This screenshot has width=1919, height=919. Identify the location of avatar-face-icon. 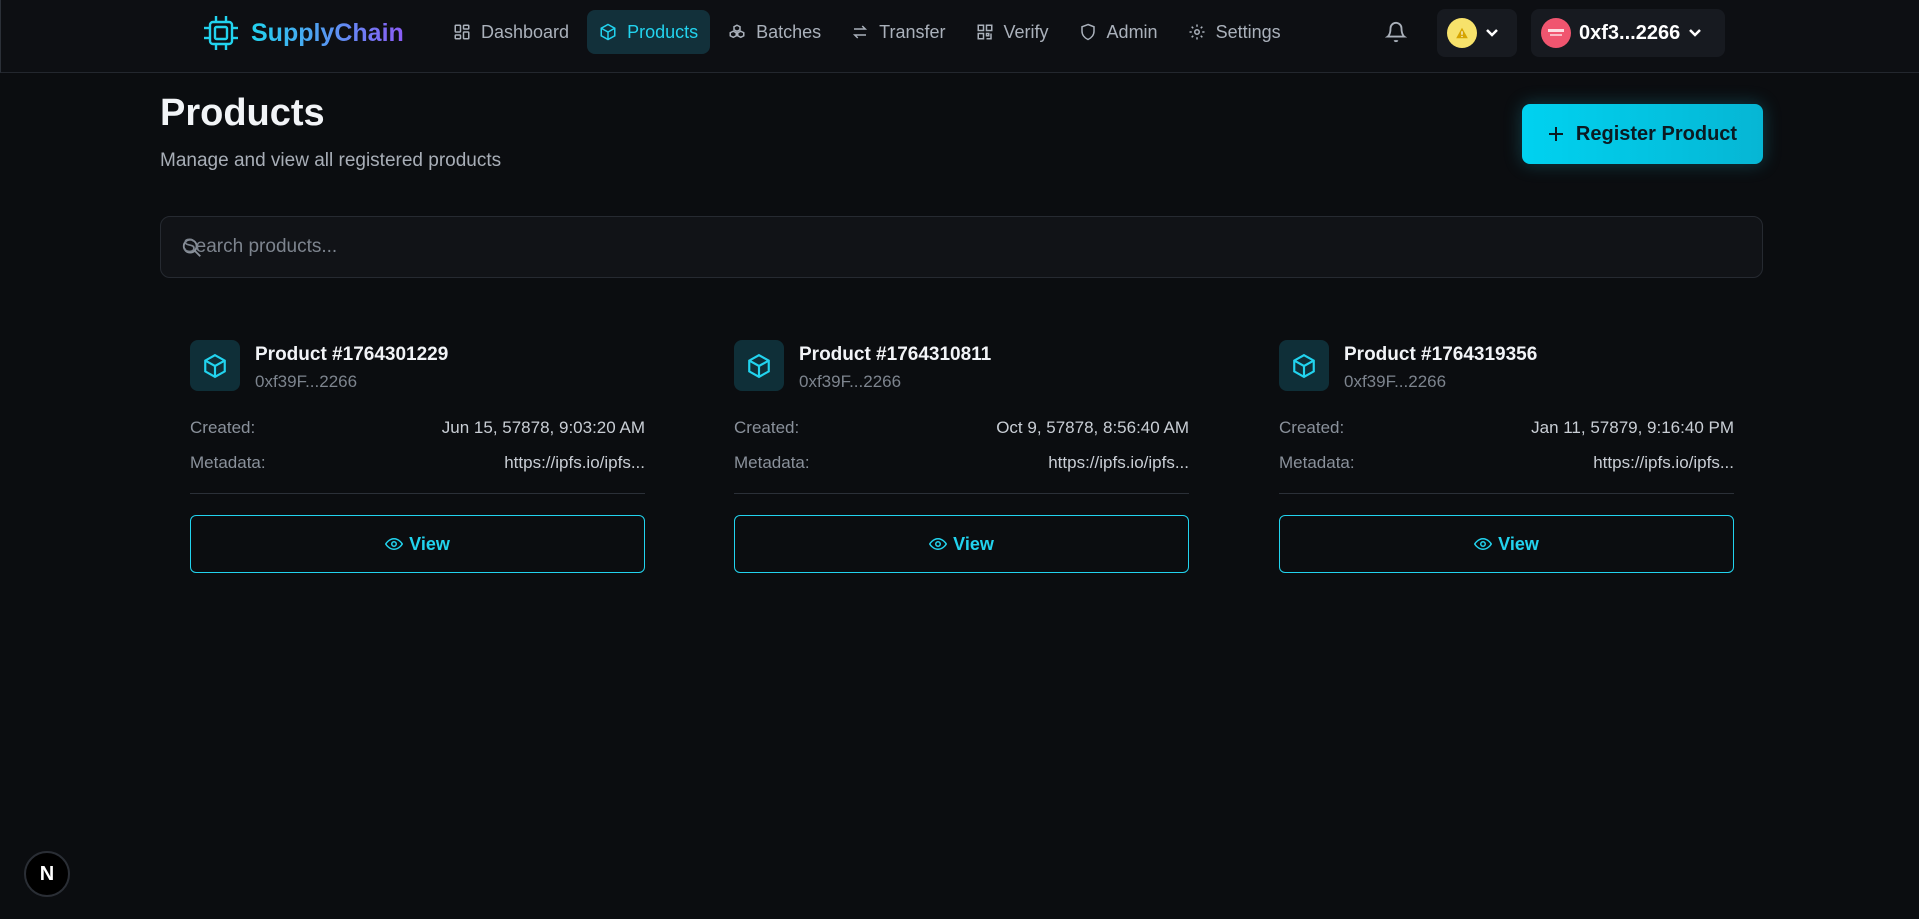
(1556, 32).